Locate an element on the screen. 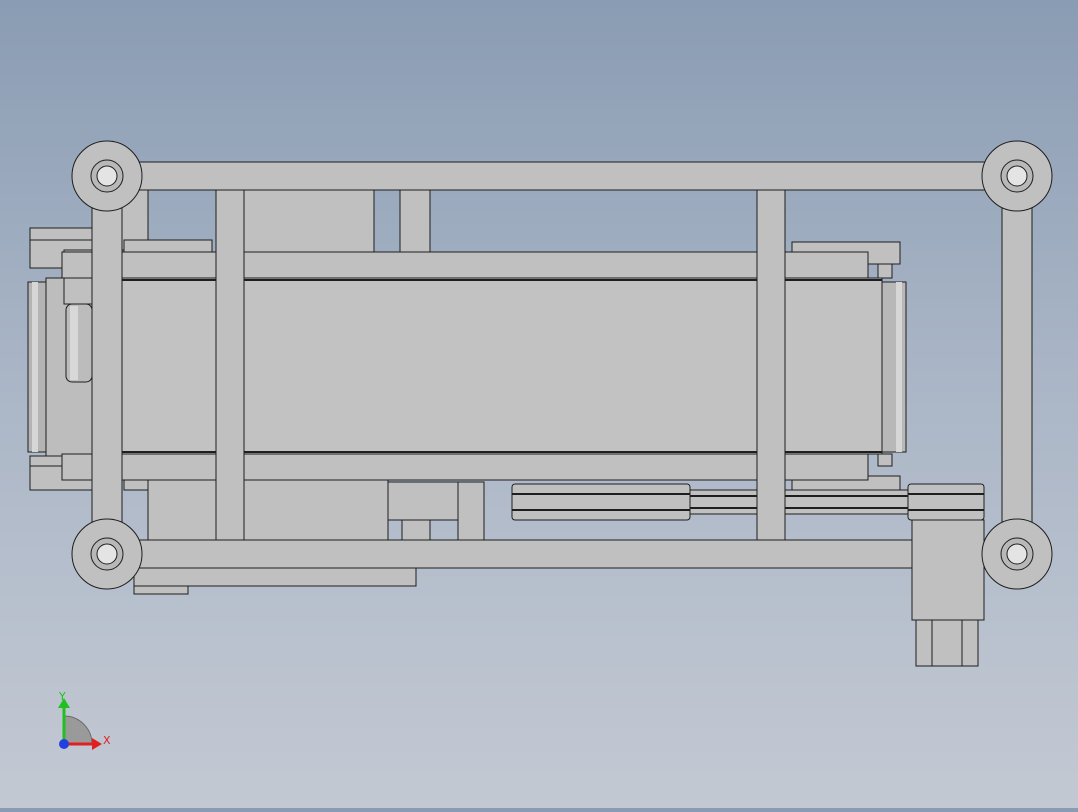  frame-bottom-rail is located at coordinates (563, 554).